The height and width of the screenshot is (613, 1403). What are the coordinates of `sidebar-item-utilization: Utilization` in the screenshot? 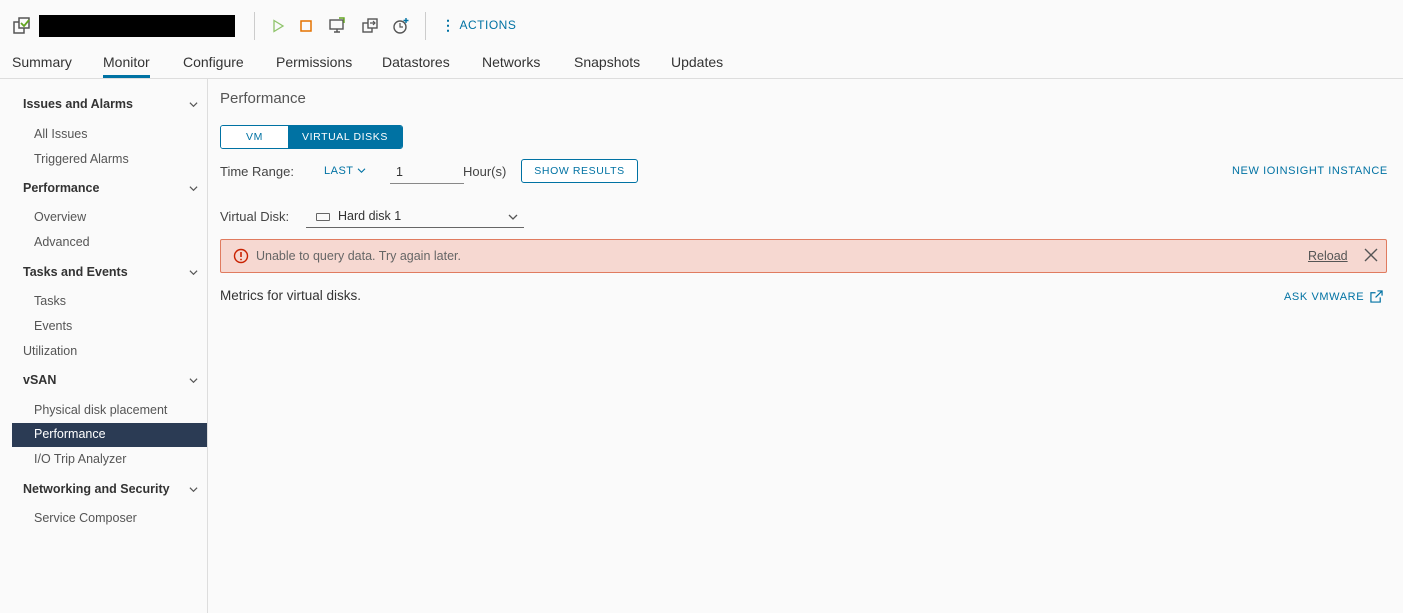 It's located at (50, 351).